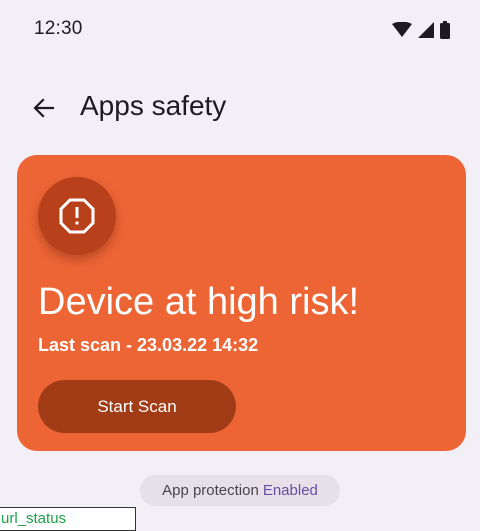  I want to click on alert-icon-badge, so click(77, 216).